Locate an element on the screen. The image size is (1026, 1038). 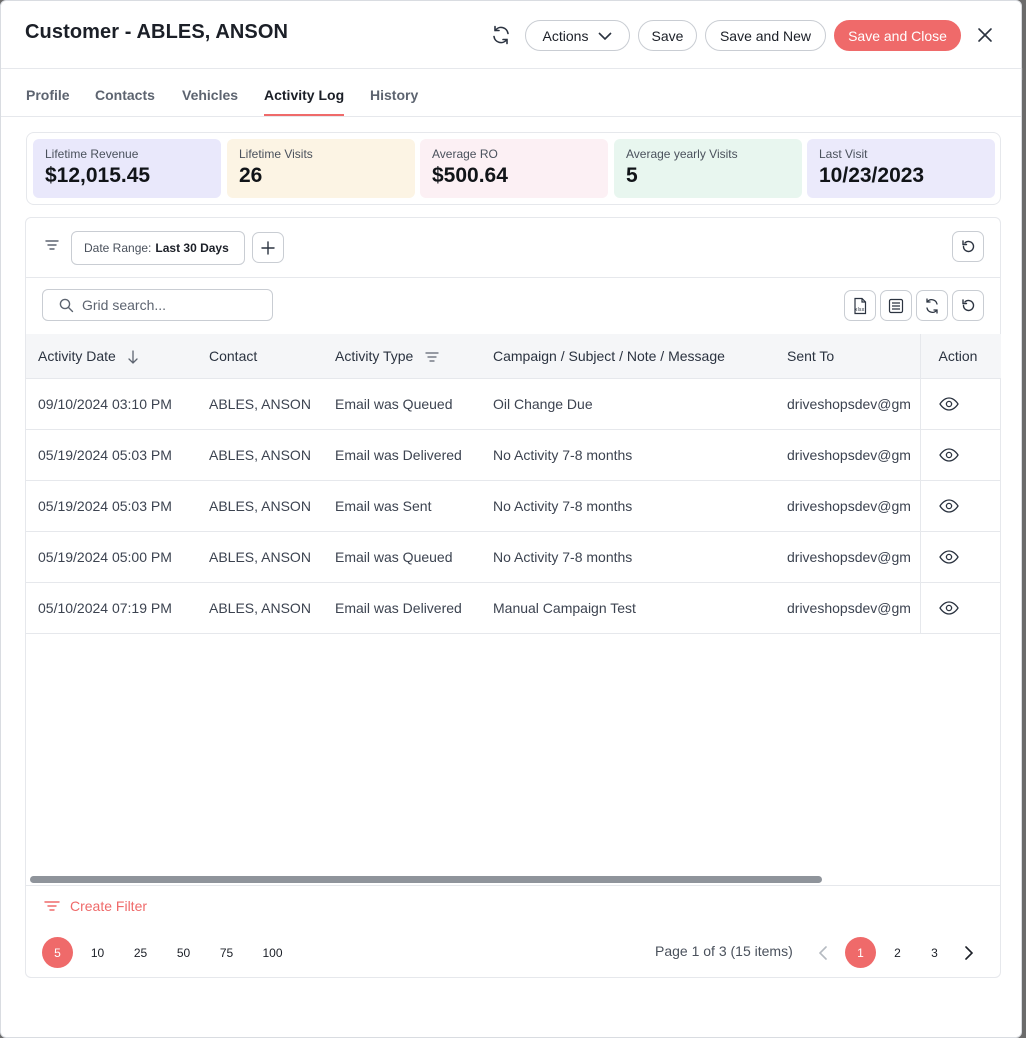
column-header-contact: Contact is located at coordinates (260, 356).